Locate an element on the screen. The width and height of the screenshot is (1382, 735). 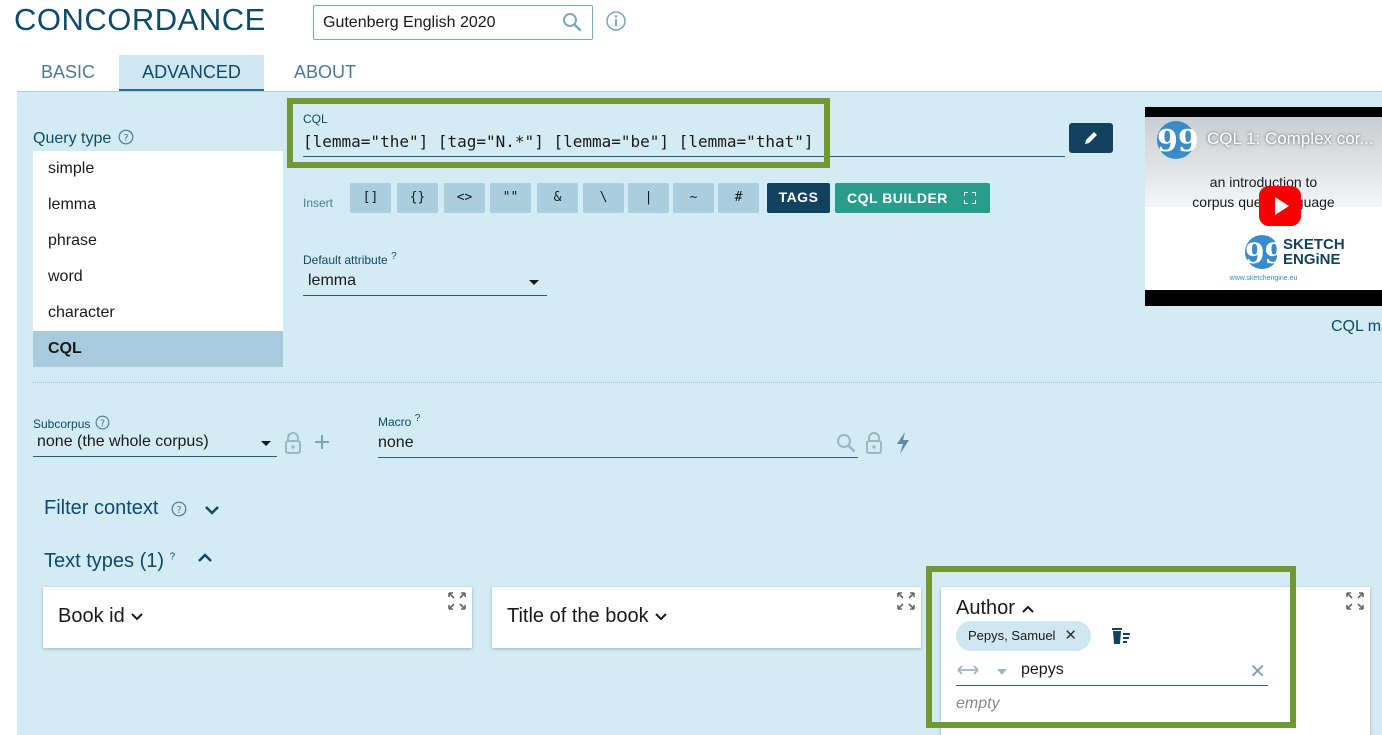
cql-label: CQL is located at coordinates (315, 119).